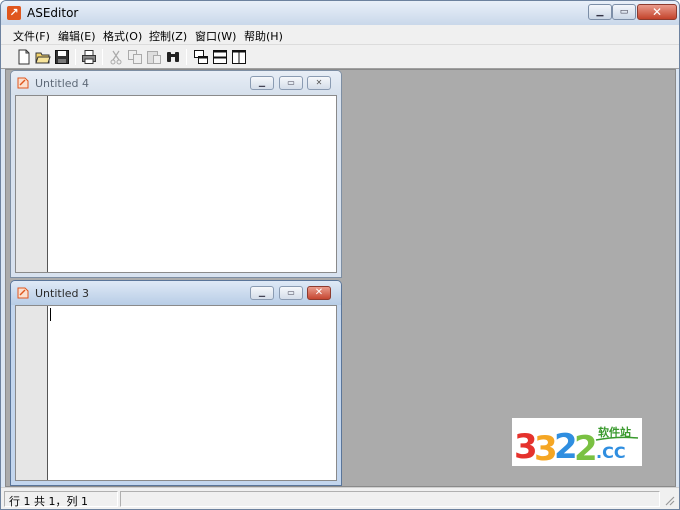  Describe the element at coordinates (220, 57) in the screenshot. I see `tile-horizontal-icon` at that location.